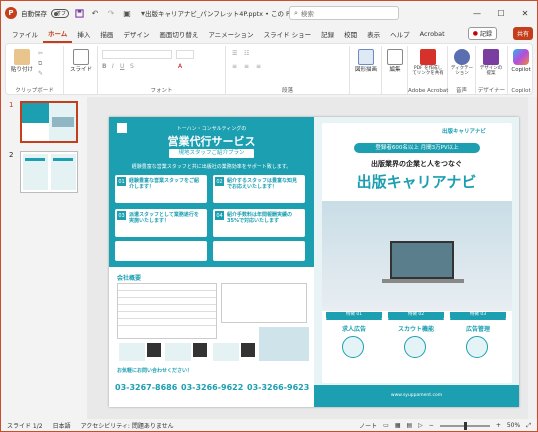 The image size is (538, 432). What do you see at coordinates (532, 258) in the screenshot?
I see `vertical-scrollbar` at bounding box center [532, 258].